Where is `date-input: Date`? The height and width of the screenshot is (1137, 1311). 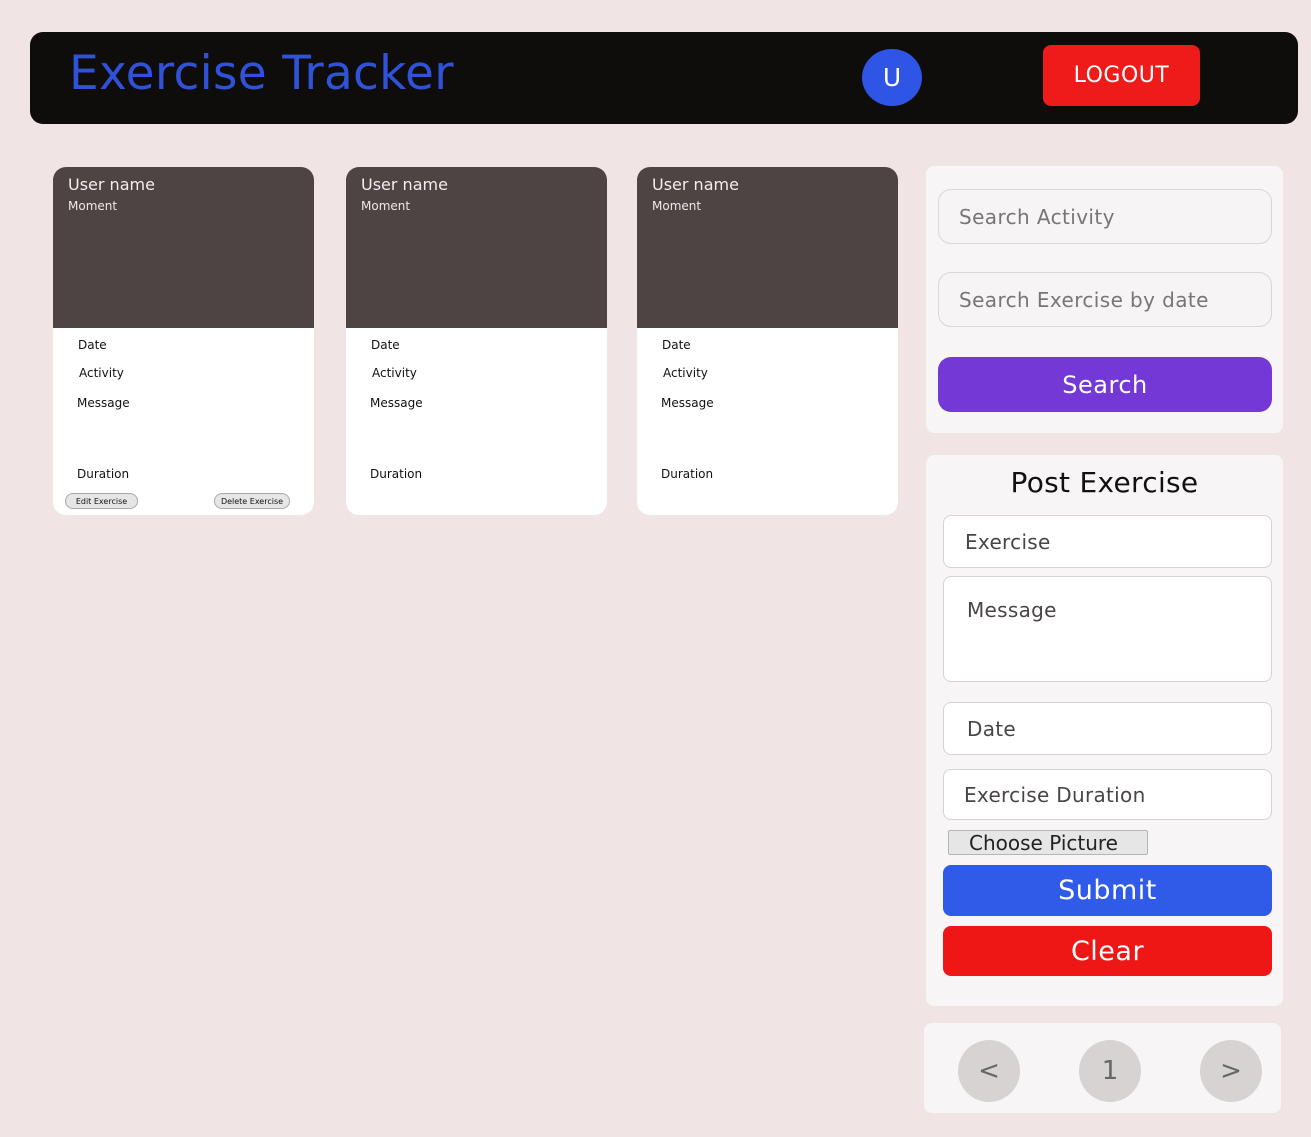
date-input: Date is located at coordinates (1107, 728).